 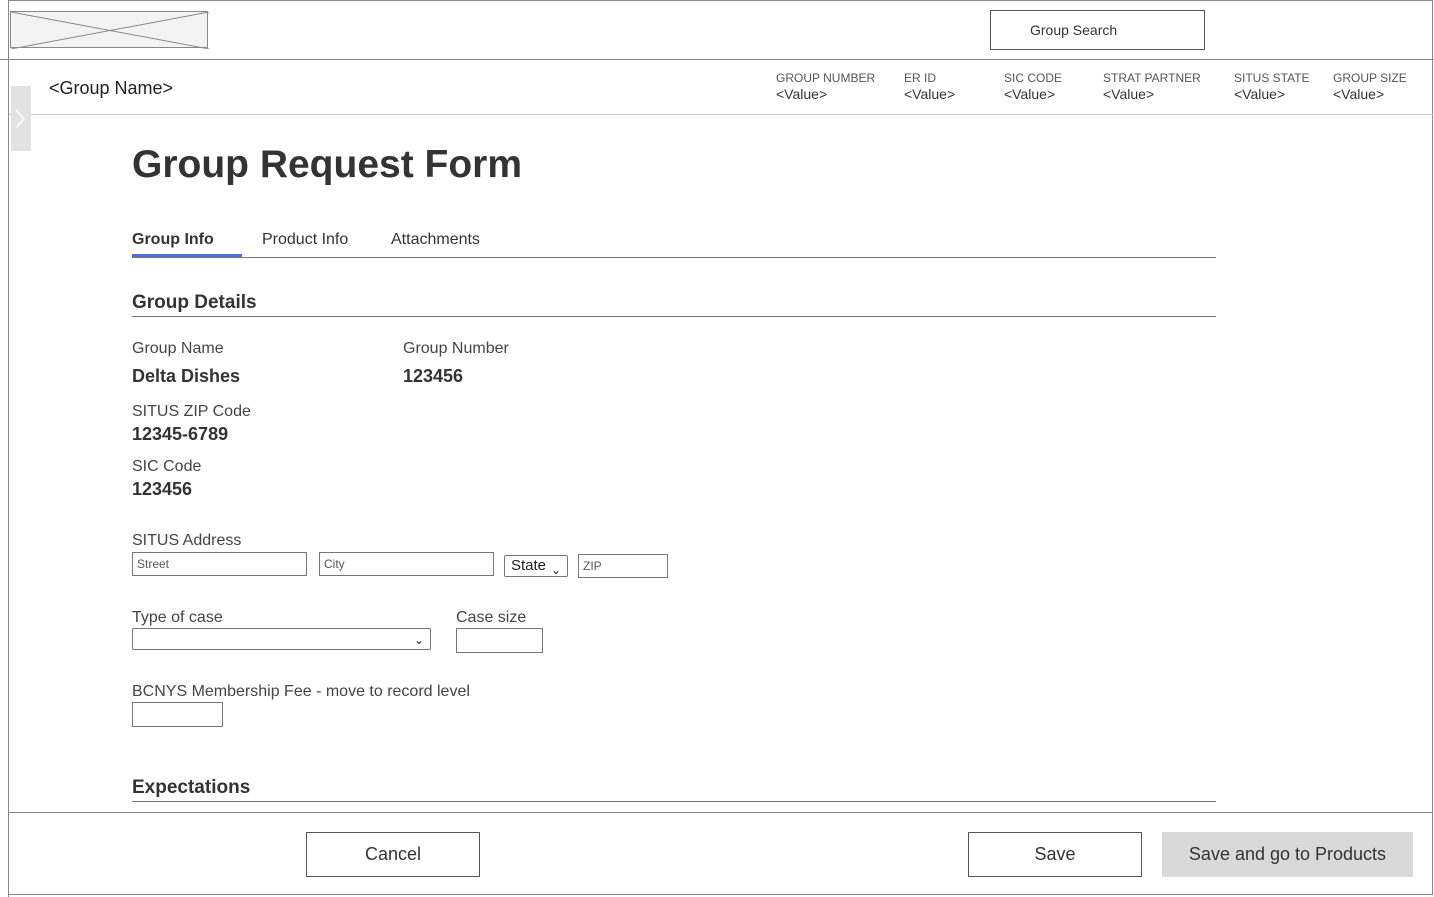 I want to click on group-number-label: Group Number, so click(x=456, y=348).